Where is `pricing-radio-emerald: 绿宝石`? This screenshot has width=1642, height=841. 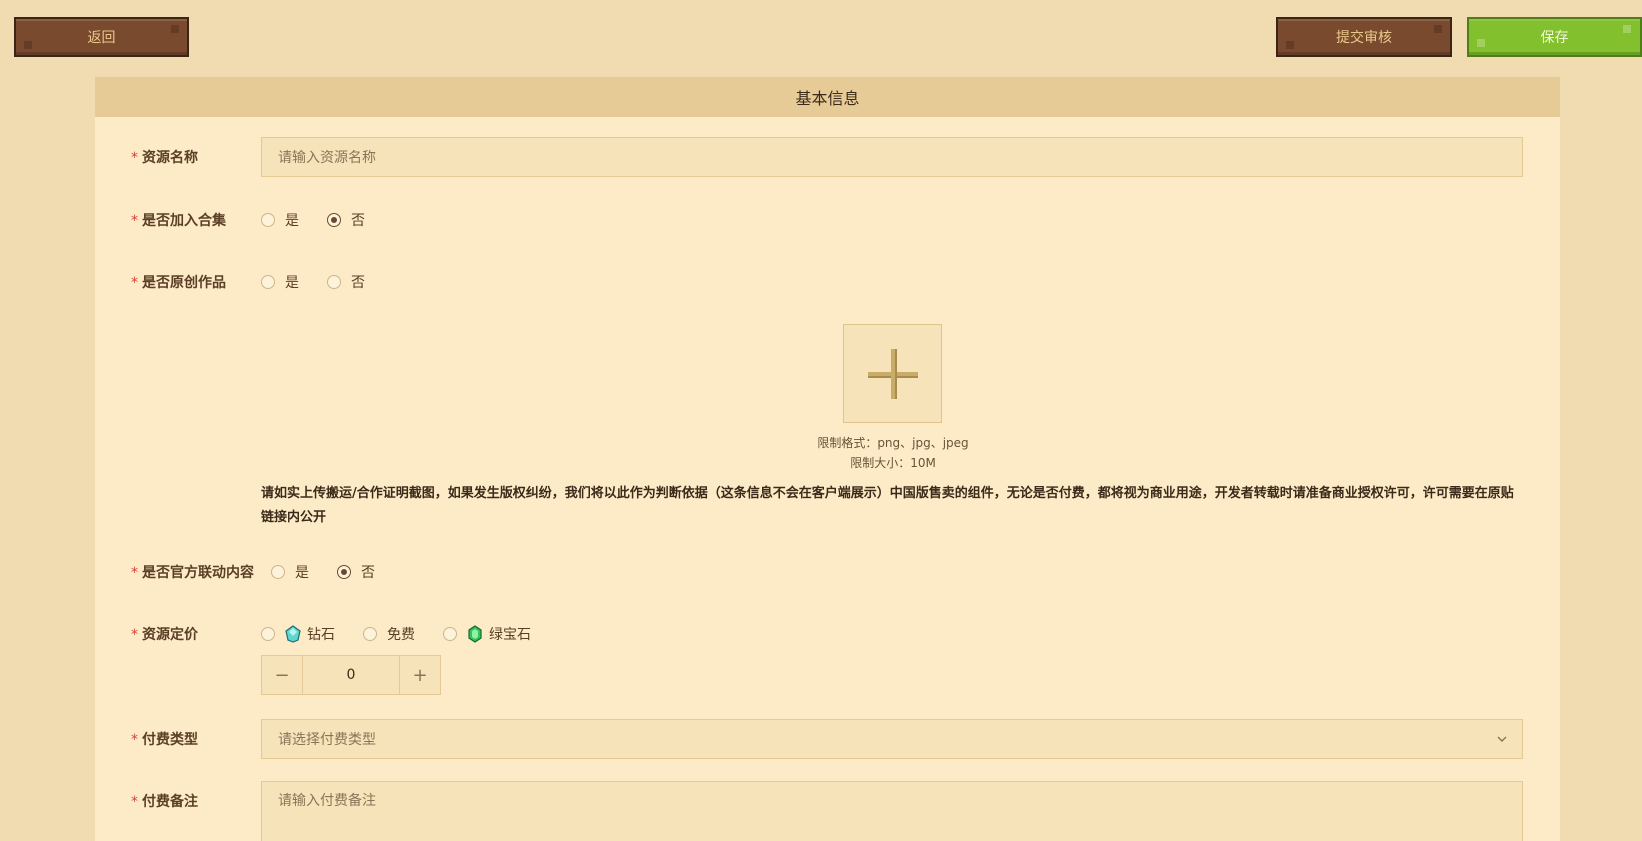 pricing-radio-emerald: 绿宝石 is located at coordinates (487, 634).